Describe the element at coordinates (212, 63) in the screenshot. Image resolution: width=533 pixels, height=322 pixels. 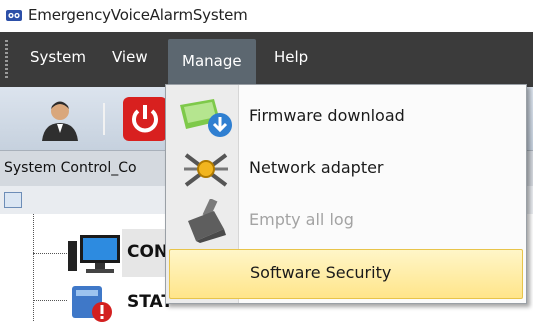
I see `menu-manage: Manage` at that location.